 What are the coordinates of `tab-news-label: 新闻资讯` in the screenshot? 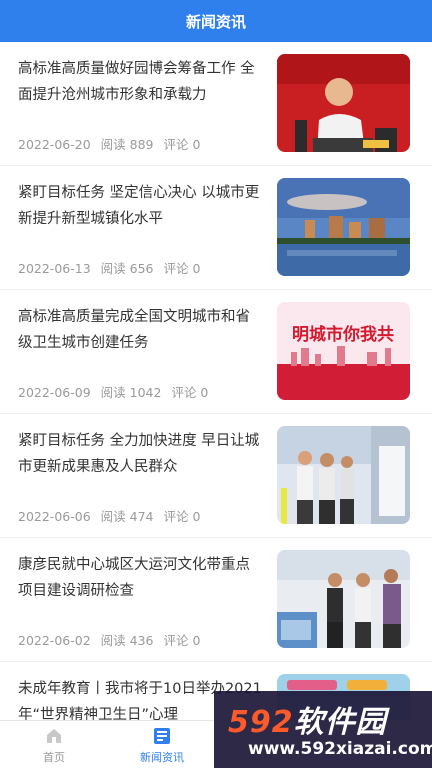 It's located at (162, 757).